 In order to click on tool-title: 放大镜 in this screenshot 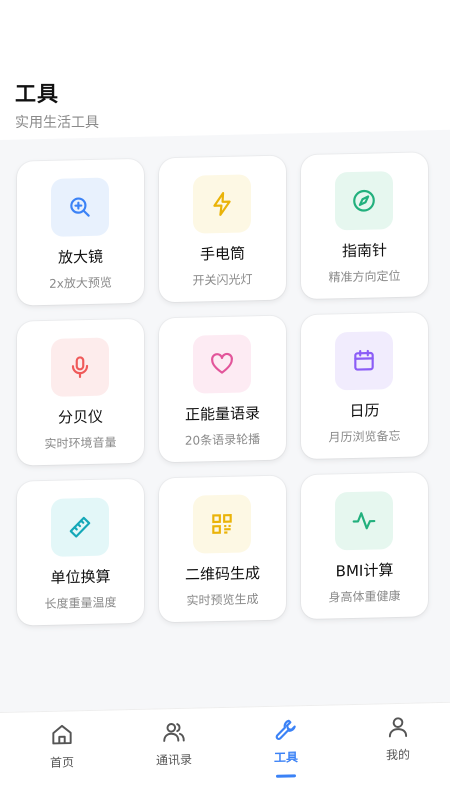, I will do `click(80, 257)`.